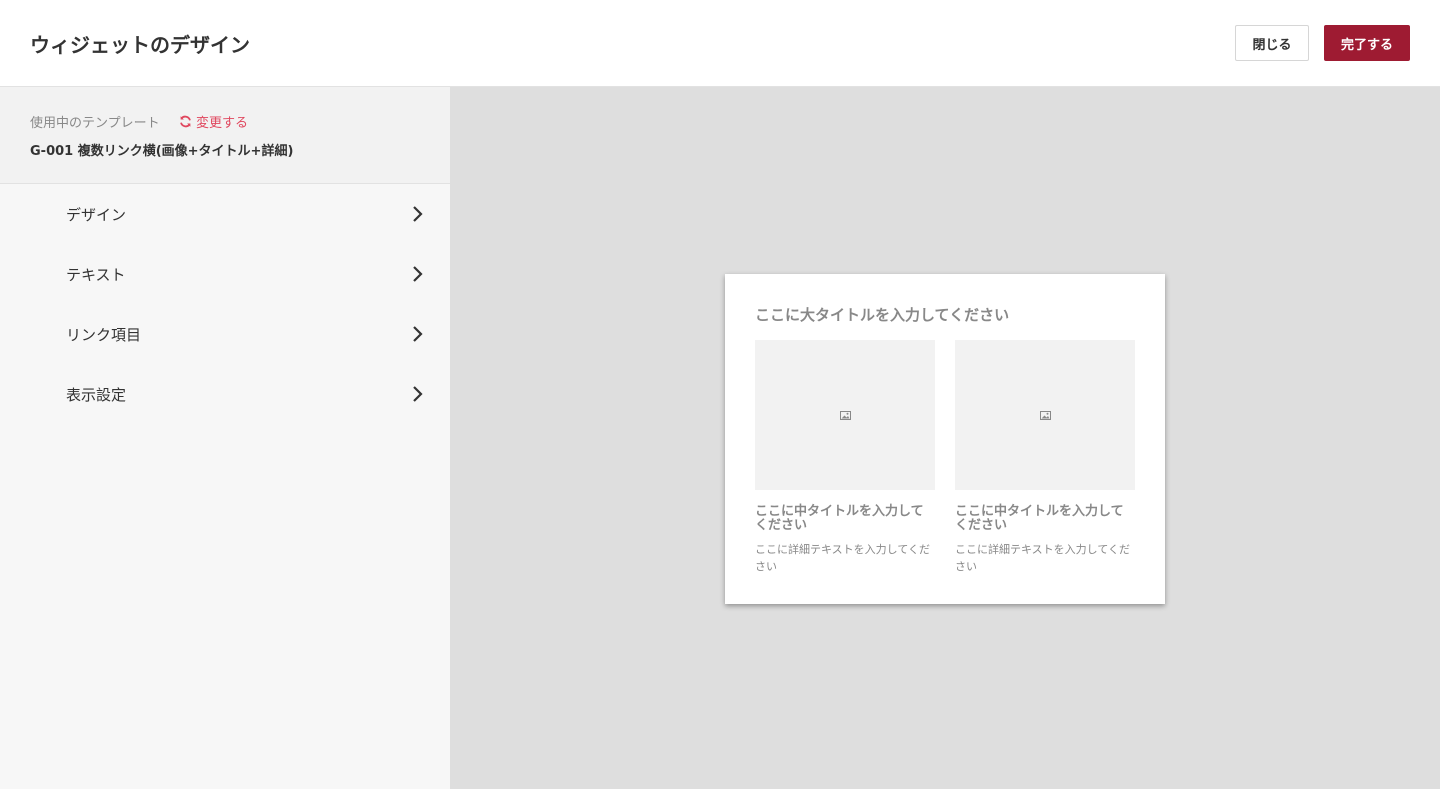  I want to click on close-button: 閉じる, so click(1272, 43).